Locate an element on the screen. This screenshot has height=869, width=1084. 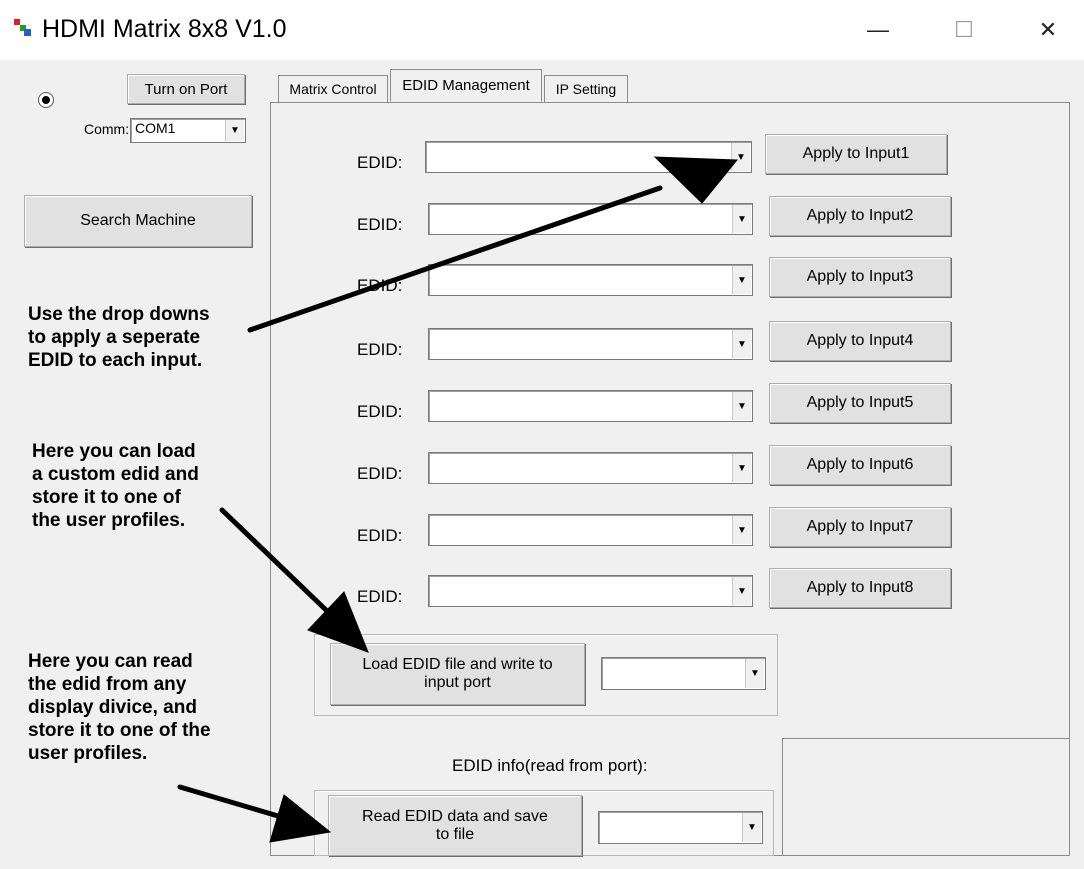
comm-label: Comm: is located at coordinates (107, 129).